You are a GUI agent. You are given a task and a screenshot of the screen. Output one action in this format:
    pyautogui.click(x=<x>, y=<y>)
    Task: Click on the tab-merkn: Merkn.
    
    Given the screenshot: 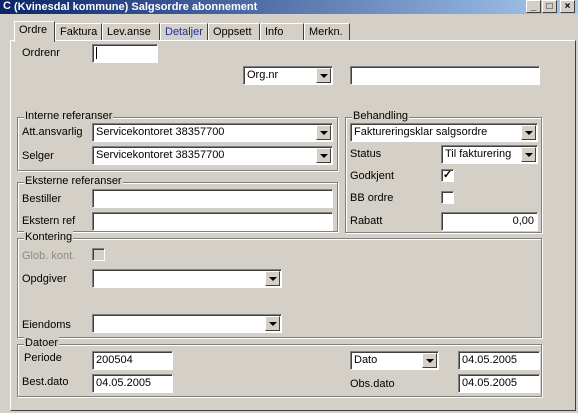 What is the action you would take?
    pyautogui.click(x=327, y=32)
    